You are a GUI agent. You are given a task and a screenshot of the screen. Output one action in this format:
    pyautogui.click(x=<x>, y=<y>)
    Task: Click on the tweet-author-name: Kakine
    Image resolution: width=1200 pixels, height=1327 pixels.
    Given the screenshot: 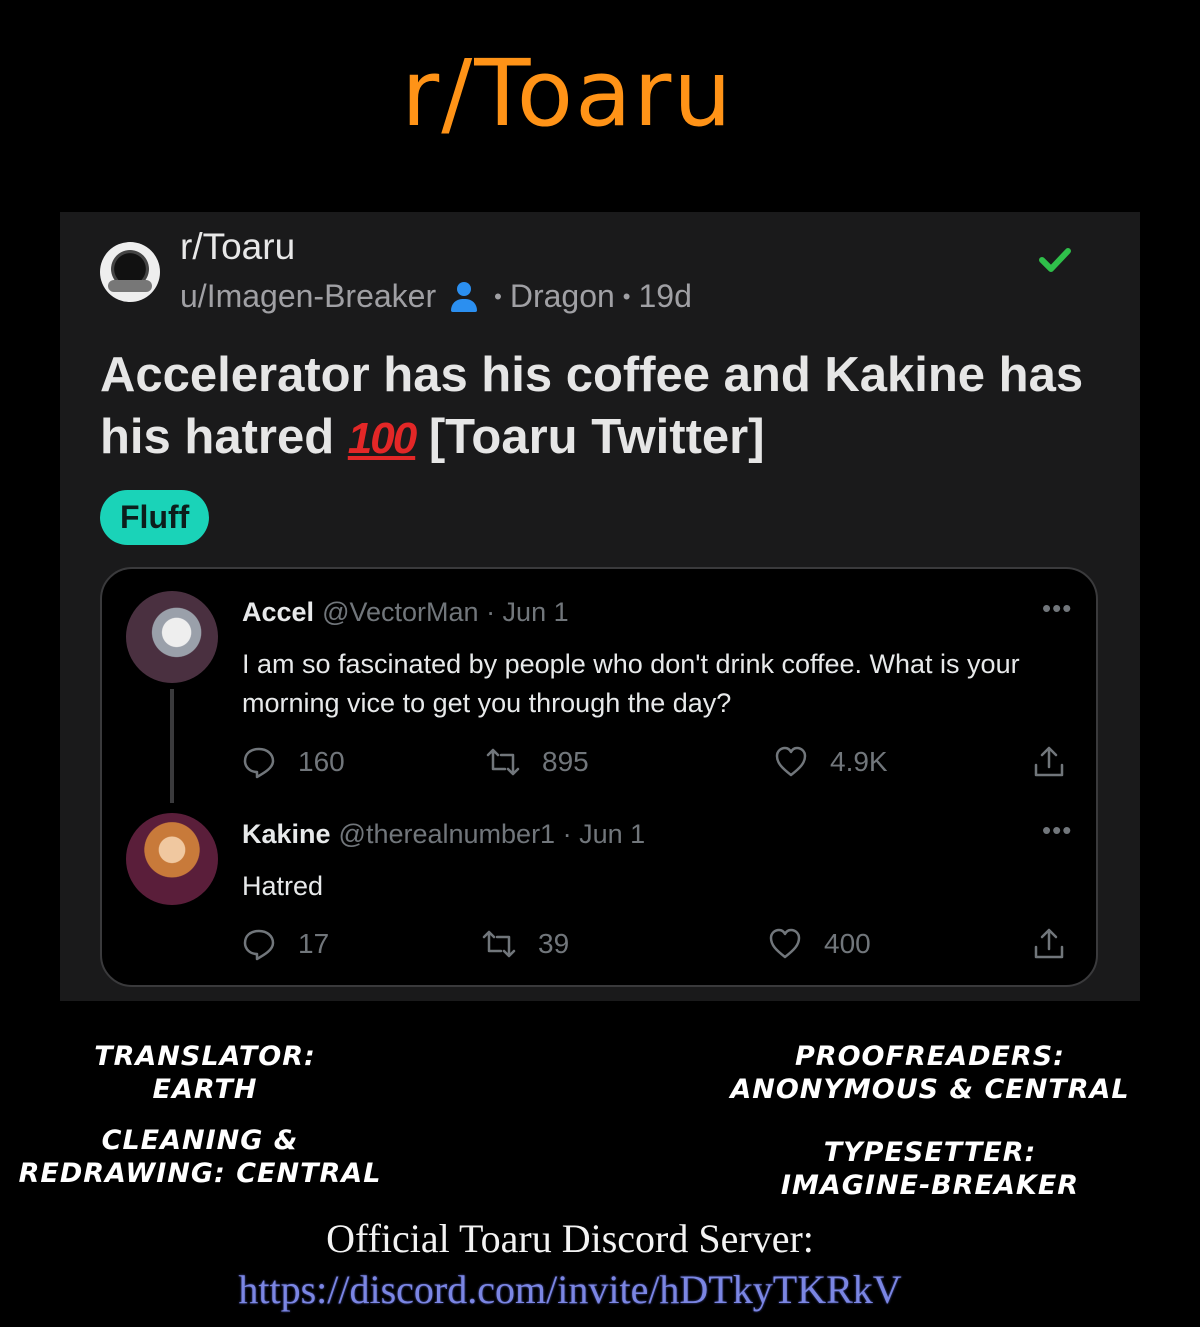 What is the action you would take?
    pyautogui.click(x=286, y=834)
    